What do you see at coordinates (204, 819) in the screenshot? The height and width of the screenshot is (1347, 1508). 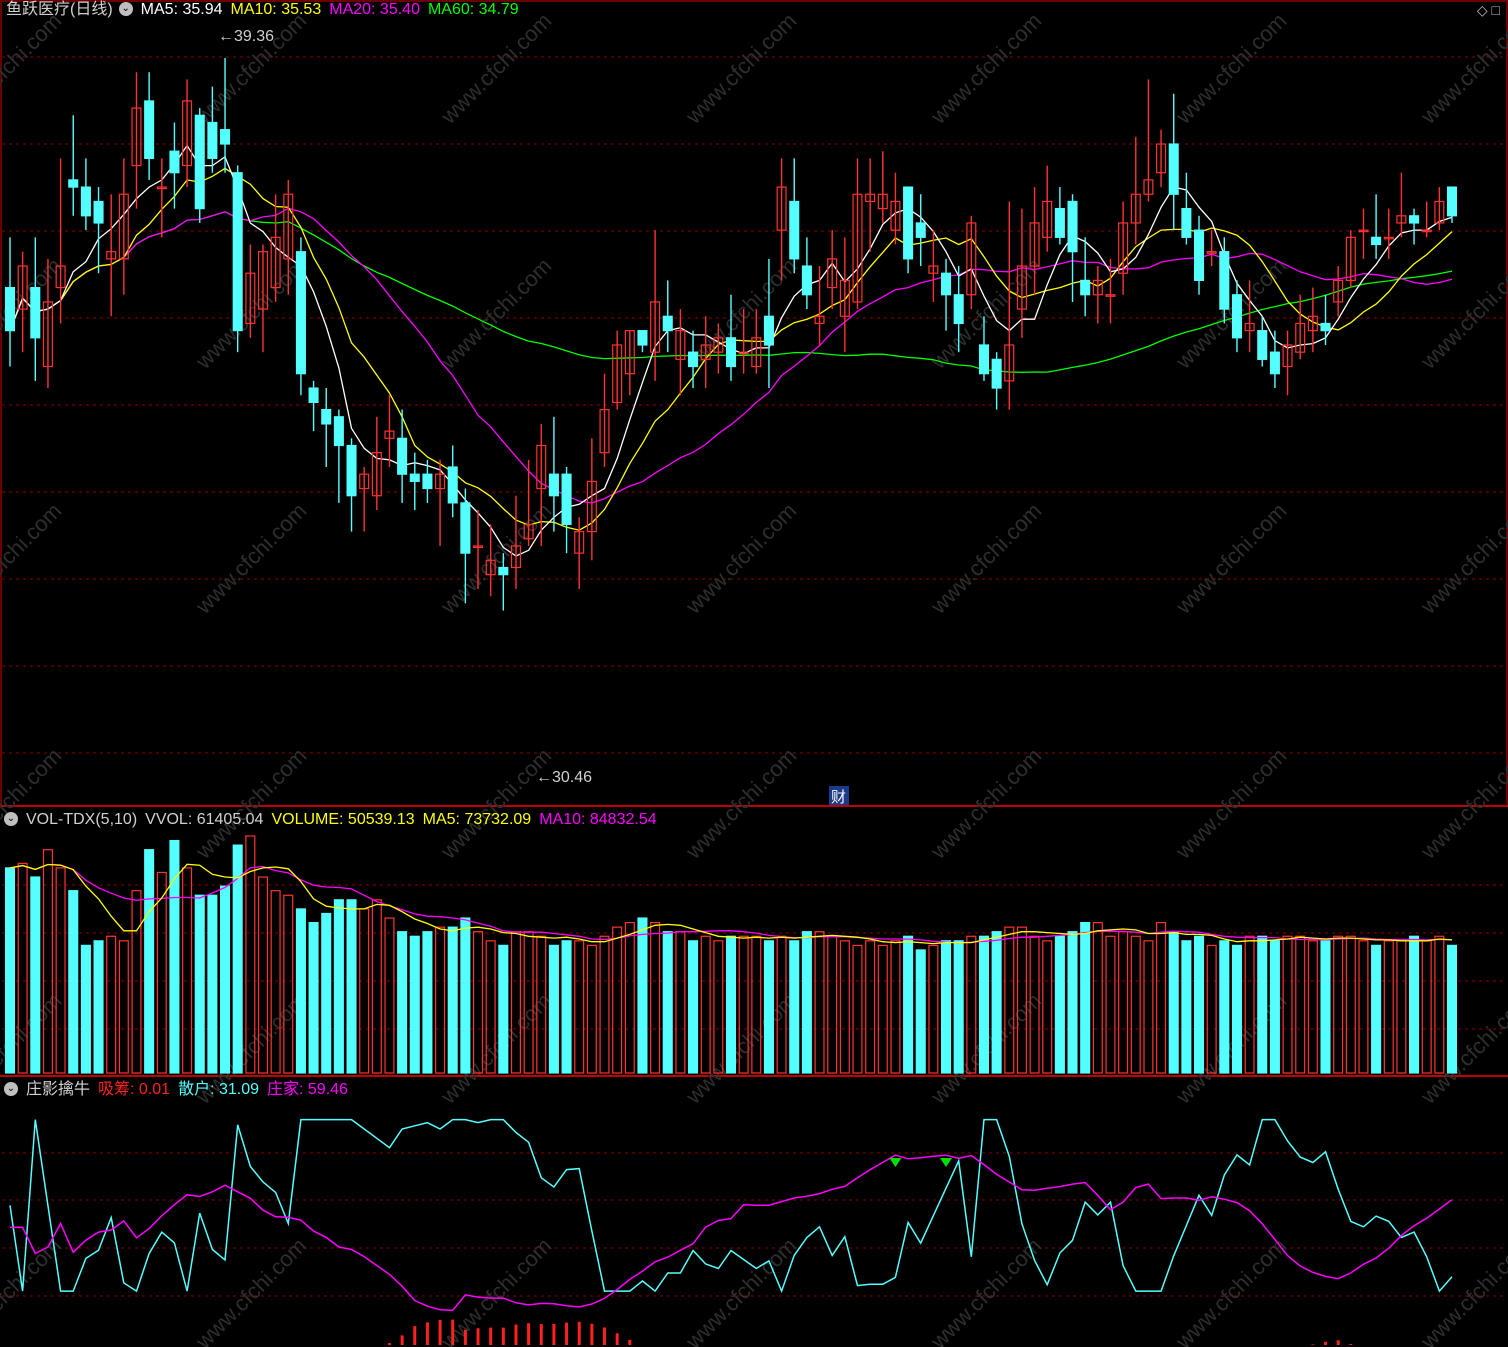 I see `vvol-label: VVOL: 61405.04` at bounding box center [204, 819].